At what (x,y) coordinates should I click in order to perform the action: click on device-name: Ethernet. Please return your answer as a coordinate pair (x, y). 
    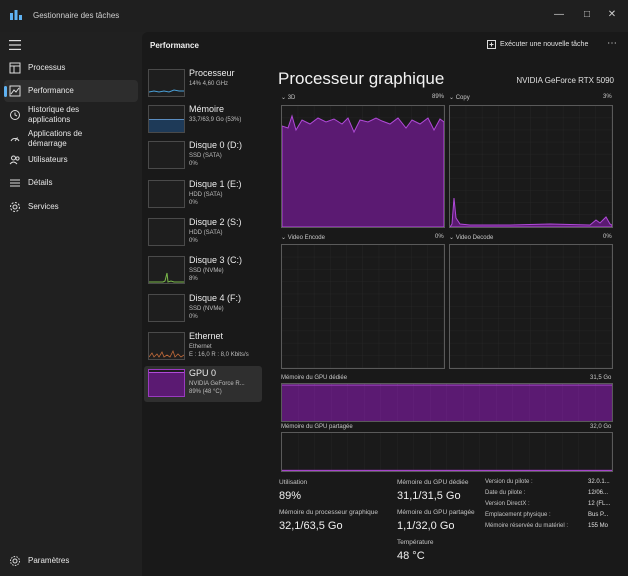
    Looking at the image, I should click on (206, 336).